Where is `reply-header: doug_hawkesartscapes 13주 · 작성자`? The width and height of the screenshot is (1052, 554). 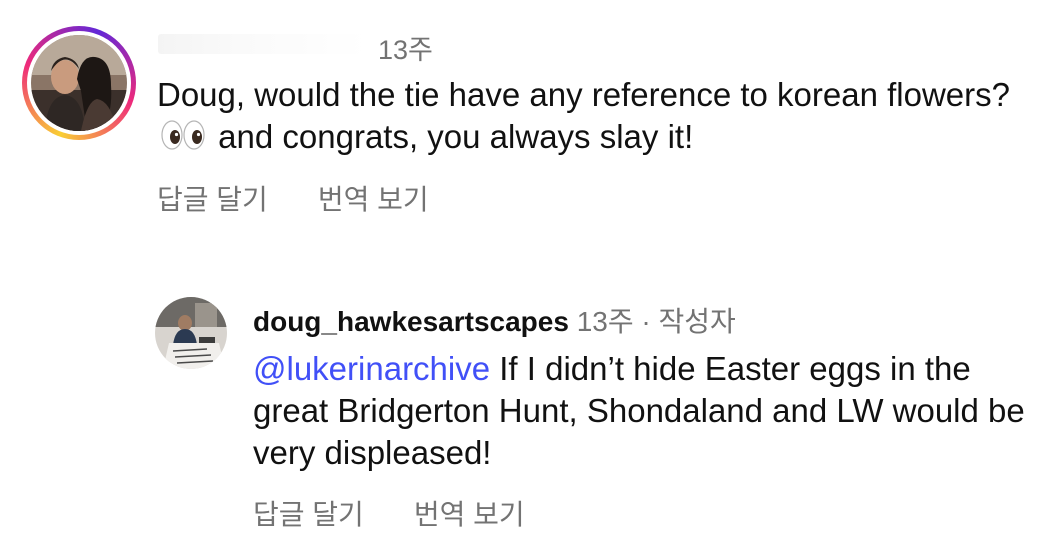 reply-header: doug_hawkesartscapes 13주 · 작성자 is located at coordinates (494, 320).